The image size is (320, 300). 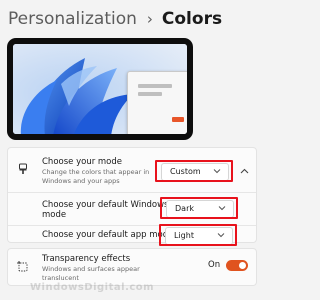 What do you see at coordinates (86, 259) in the screenshot?
I see `transparency-label: Transparency effects` at bounding box center [86, 259].